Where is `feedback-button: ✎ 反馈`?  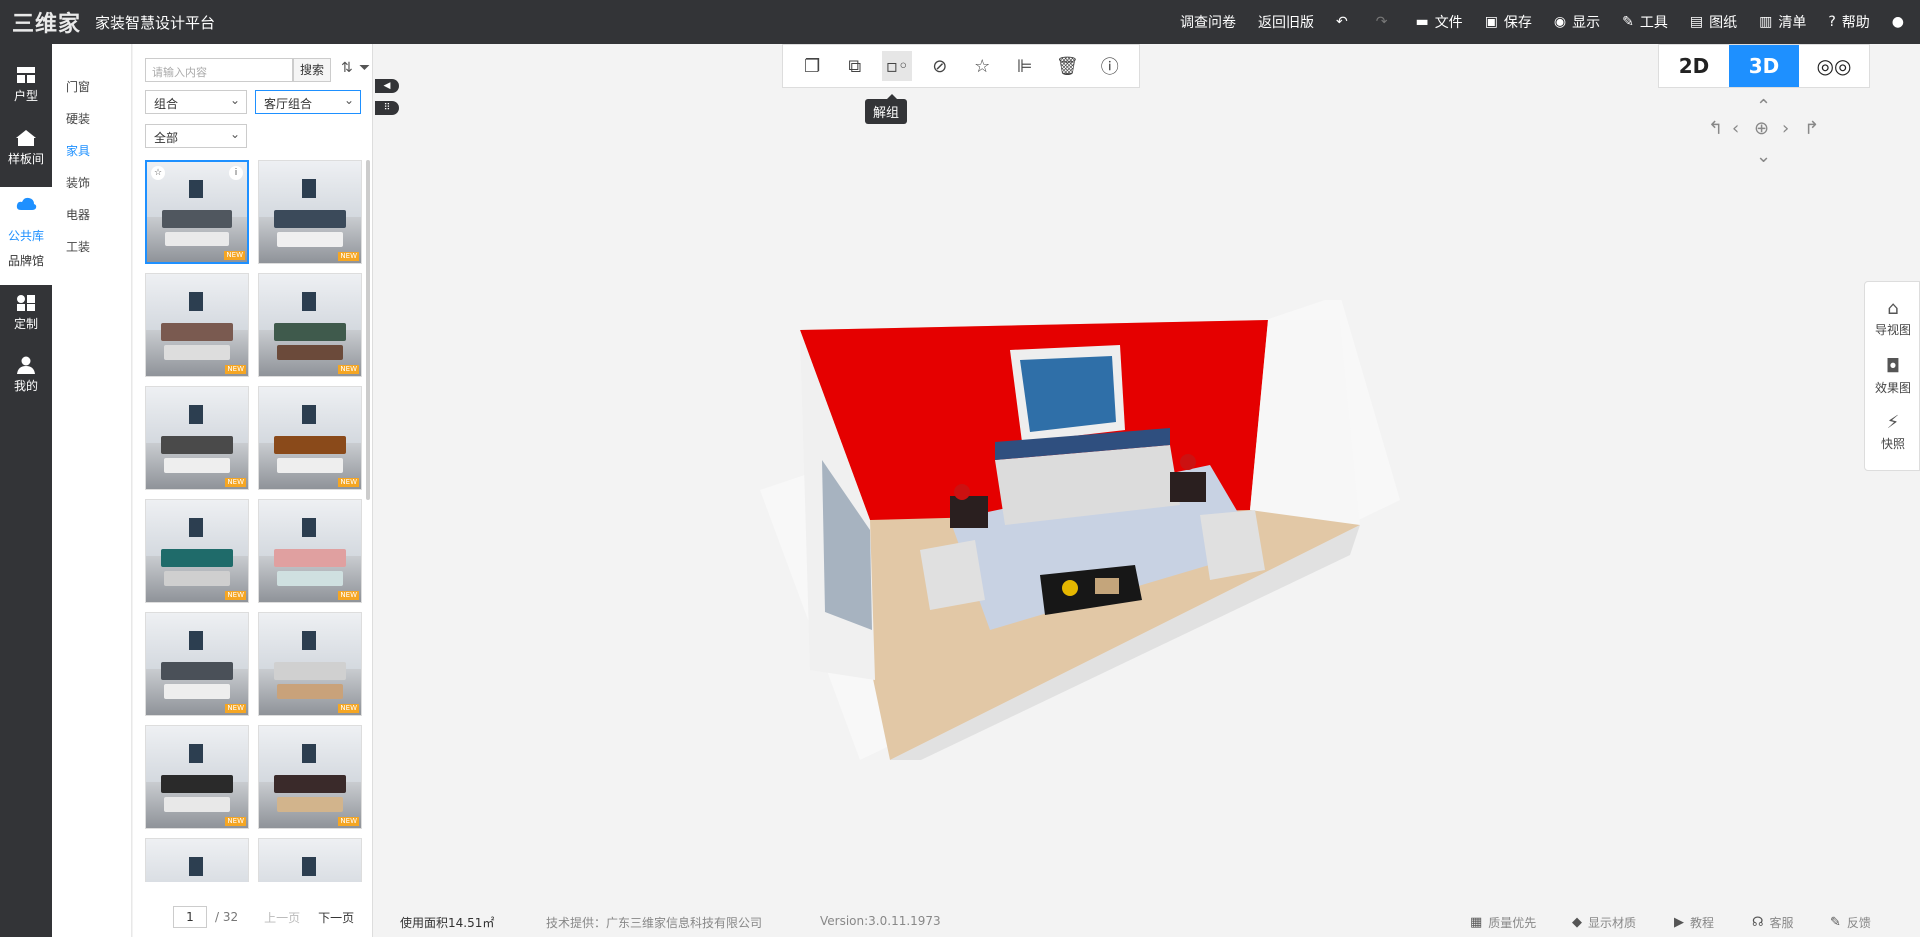 feedback-button: ✎ 反馈 is located at coordinates (1850, 922).